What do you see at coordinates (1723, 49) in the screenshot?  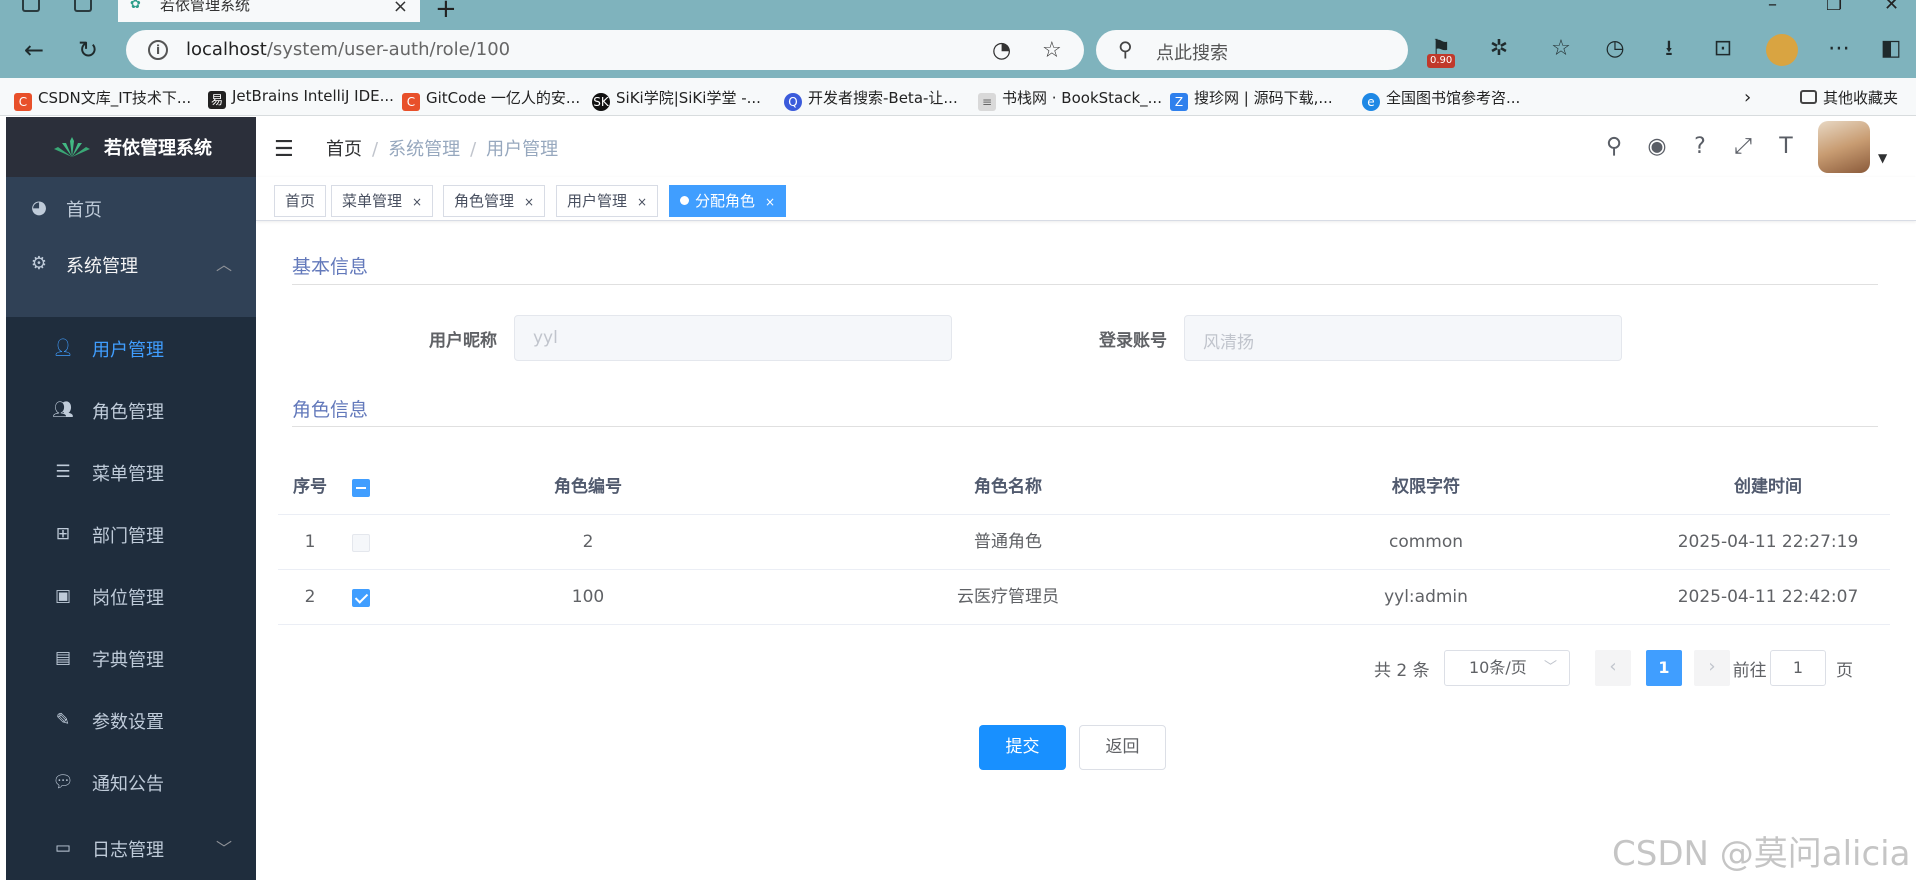 I see `screenshot-icon: ⊡` at bounding box center [1723, 49].